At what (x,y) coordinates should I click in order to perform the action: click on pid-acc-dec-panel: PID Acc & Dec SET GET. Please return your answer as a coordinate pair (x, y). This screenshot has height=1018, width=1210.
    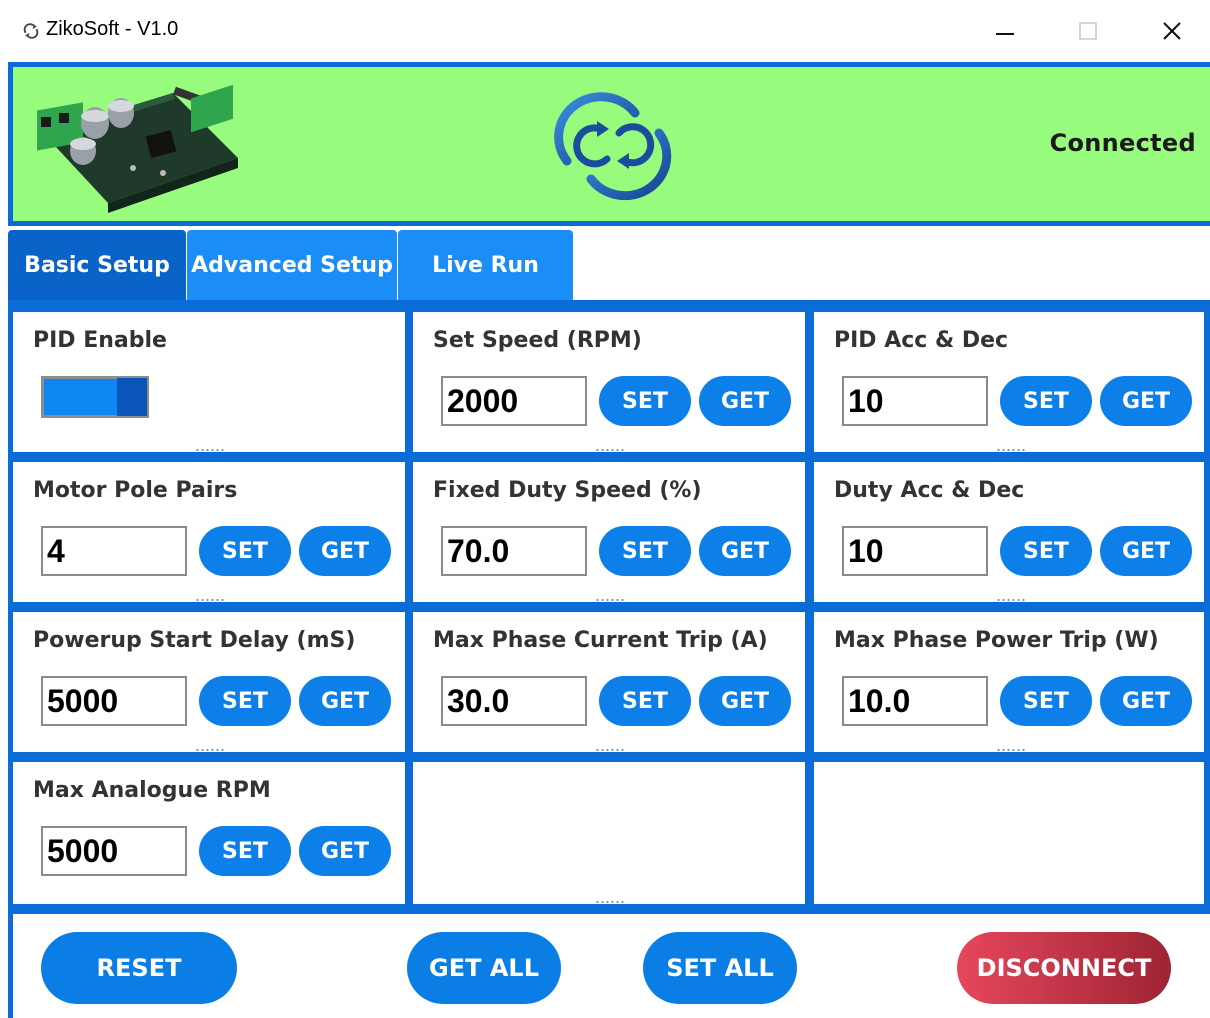
    Looking at the image, I should click on (1009, 382).